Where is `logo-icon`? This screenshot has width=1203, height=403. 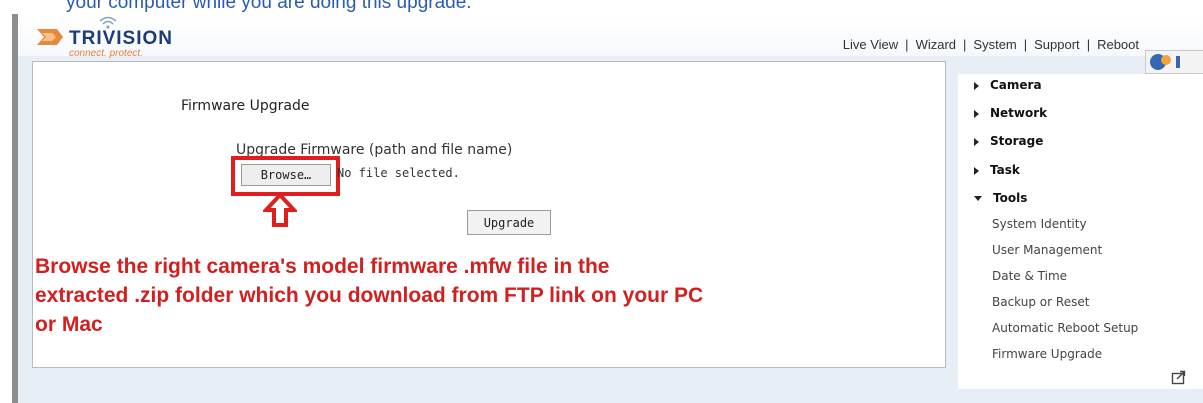
logo-icon is located at coordinates (50, 37).